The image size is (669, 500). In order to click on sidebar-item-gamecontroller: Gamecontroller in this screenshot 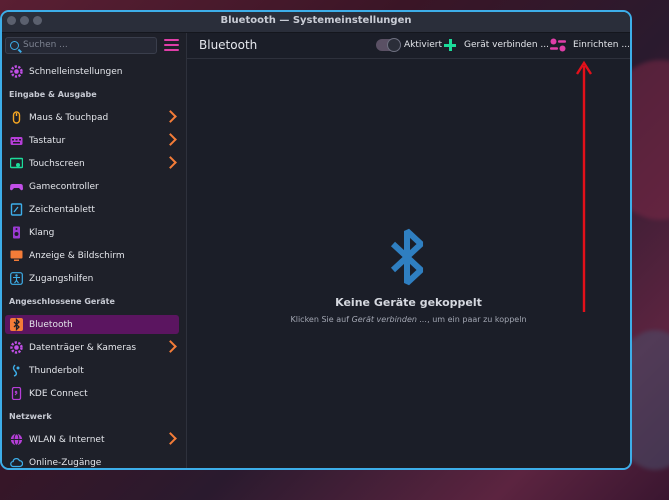, I will do `click(92, 186)`.